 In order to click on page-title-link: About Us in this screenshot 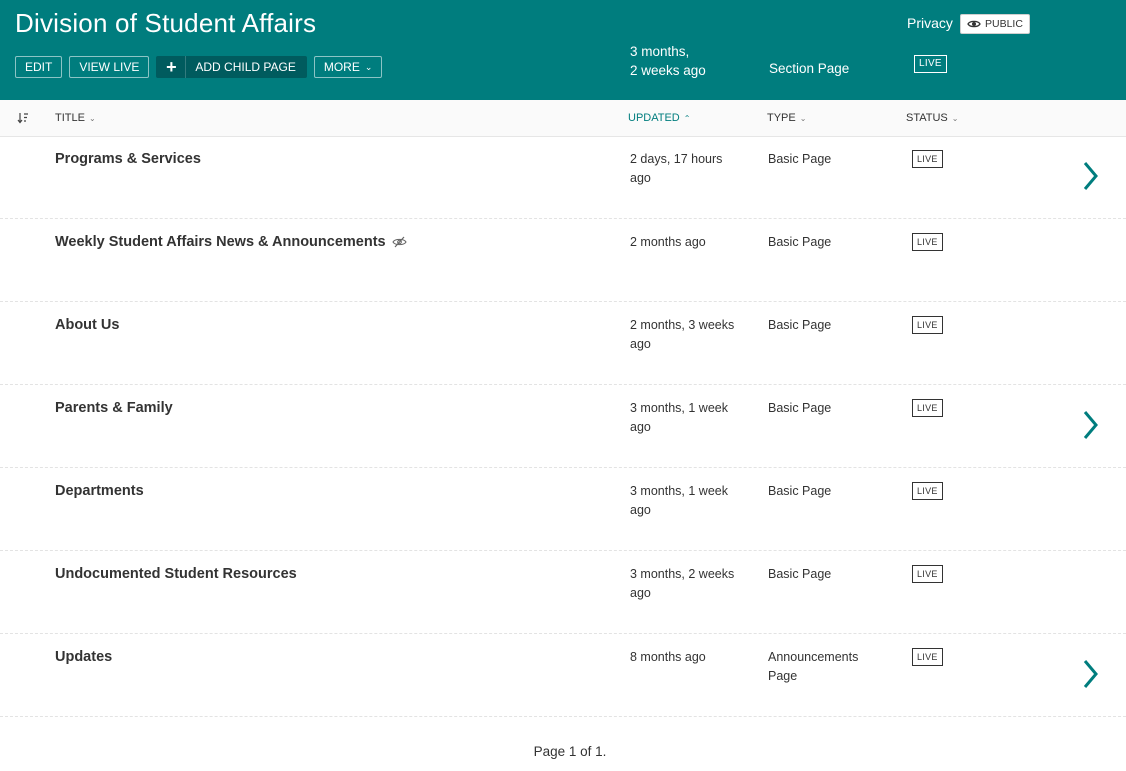, I will do `click(87, 325)`.